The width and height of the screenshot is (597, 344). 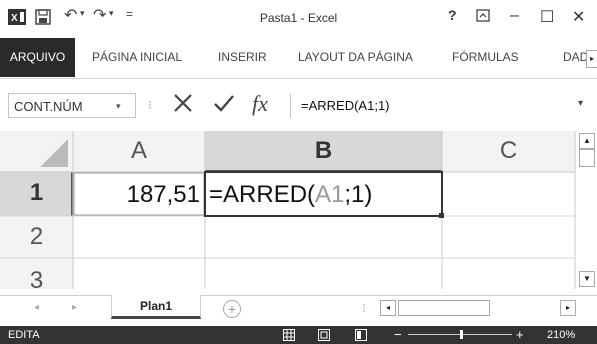 What do you see at coordinates (323, 151) in the screenshot?
I see `column-header-b: B` at bounding box center [323, 151].